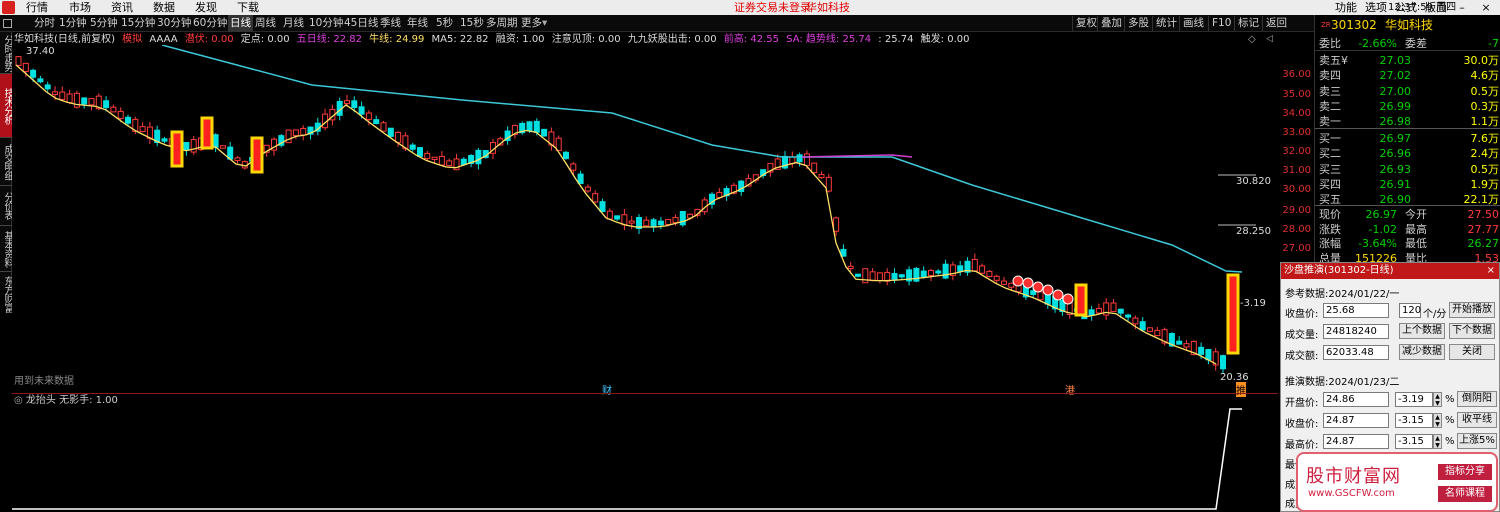 This screenshot has width=1500, height=512. What do you see at coordinates (1191, 23) in the screenshot?
I see `btn-huaxian: 画线` at bounding box center [1191, 23].